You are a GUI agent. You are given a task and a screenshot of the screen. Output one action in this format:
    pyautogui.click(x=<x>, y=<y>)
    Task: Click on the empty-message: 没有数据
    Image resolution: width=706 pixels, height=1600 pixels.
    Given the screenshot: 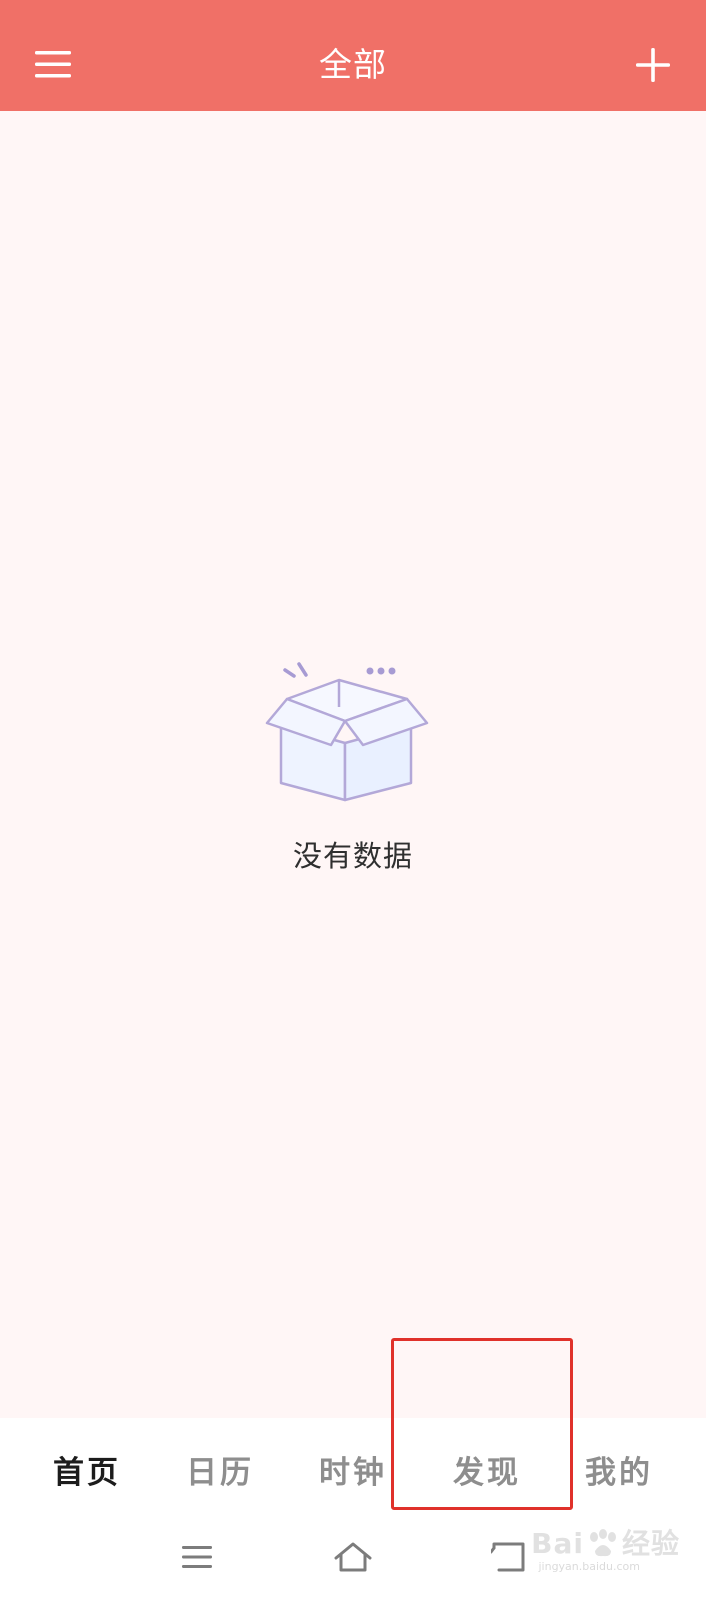 What is the action you would take?
    pyautogui.click(x=352, y=856)
    